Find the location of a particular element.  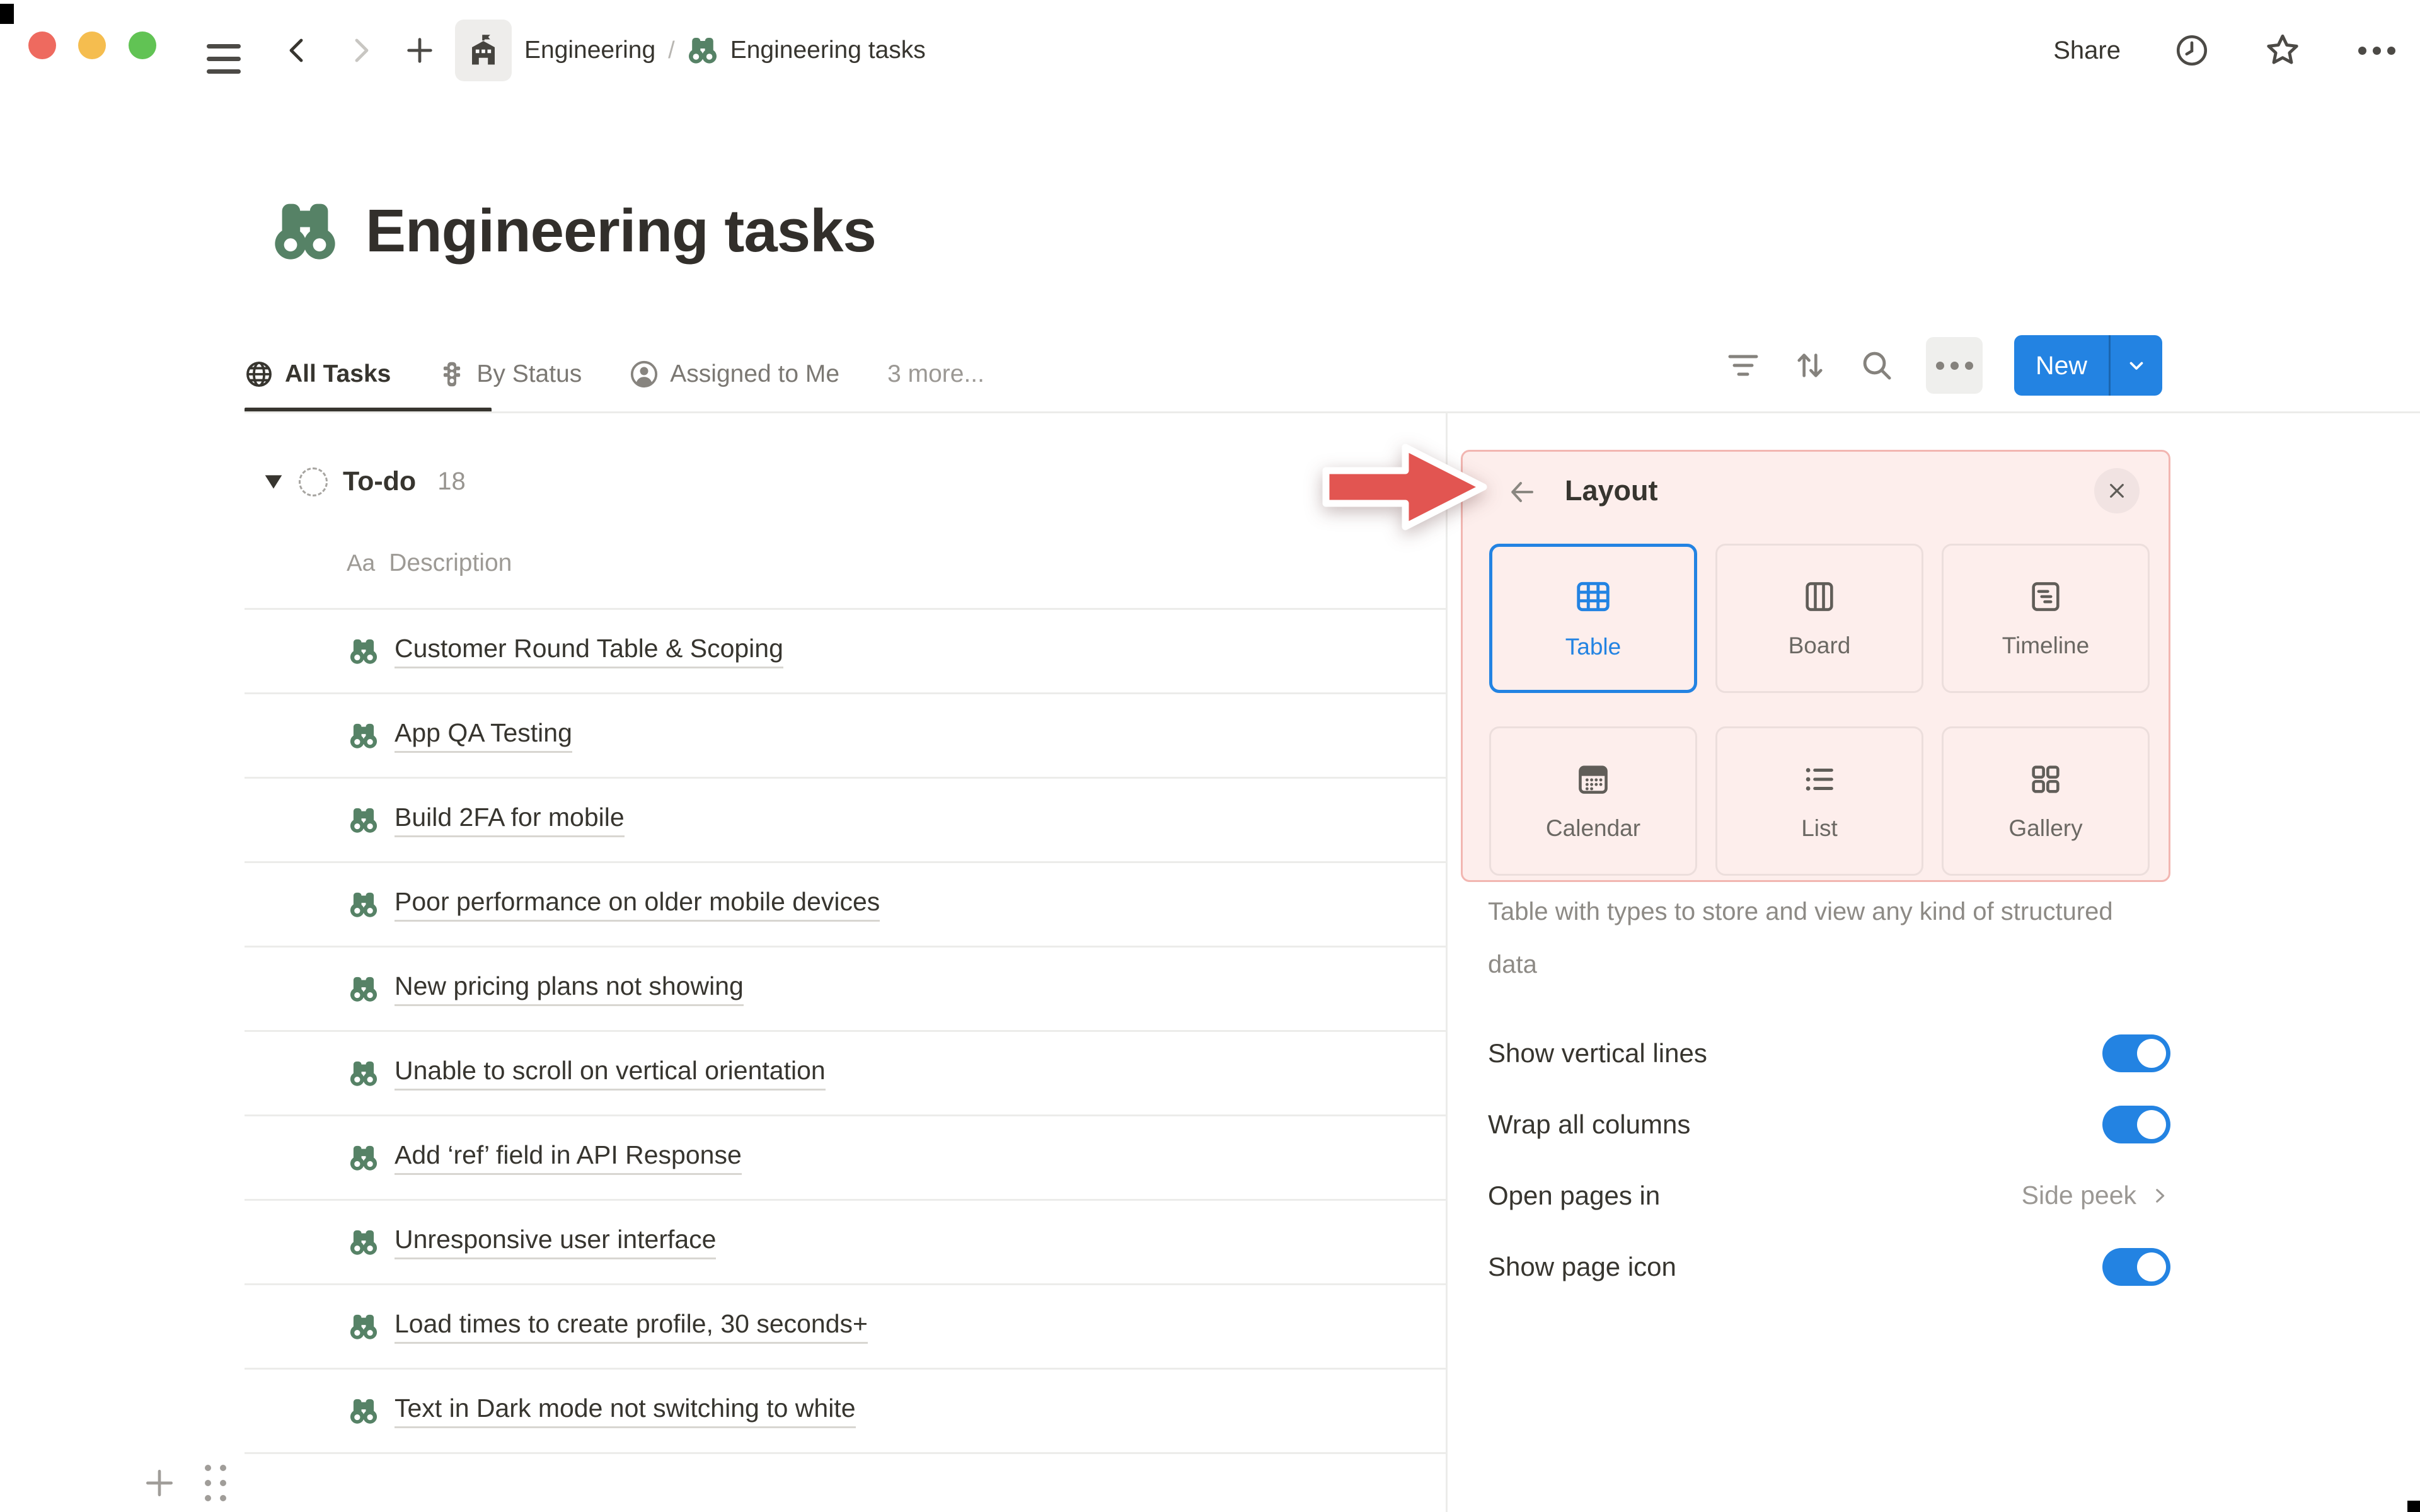

layout-option-timeline: Timeline is located at coordinates (2046, 618).